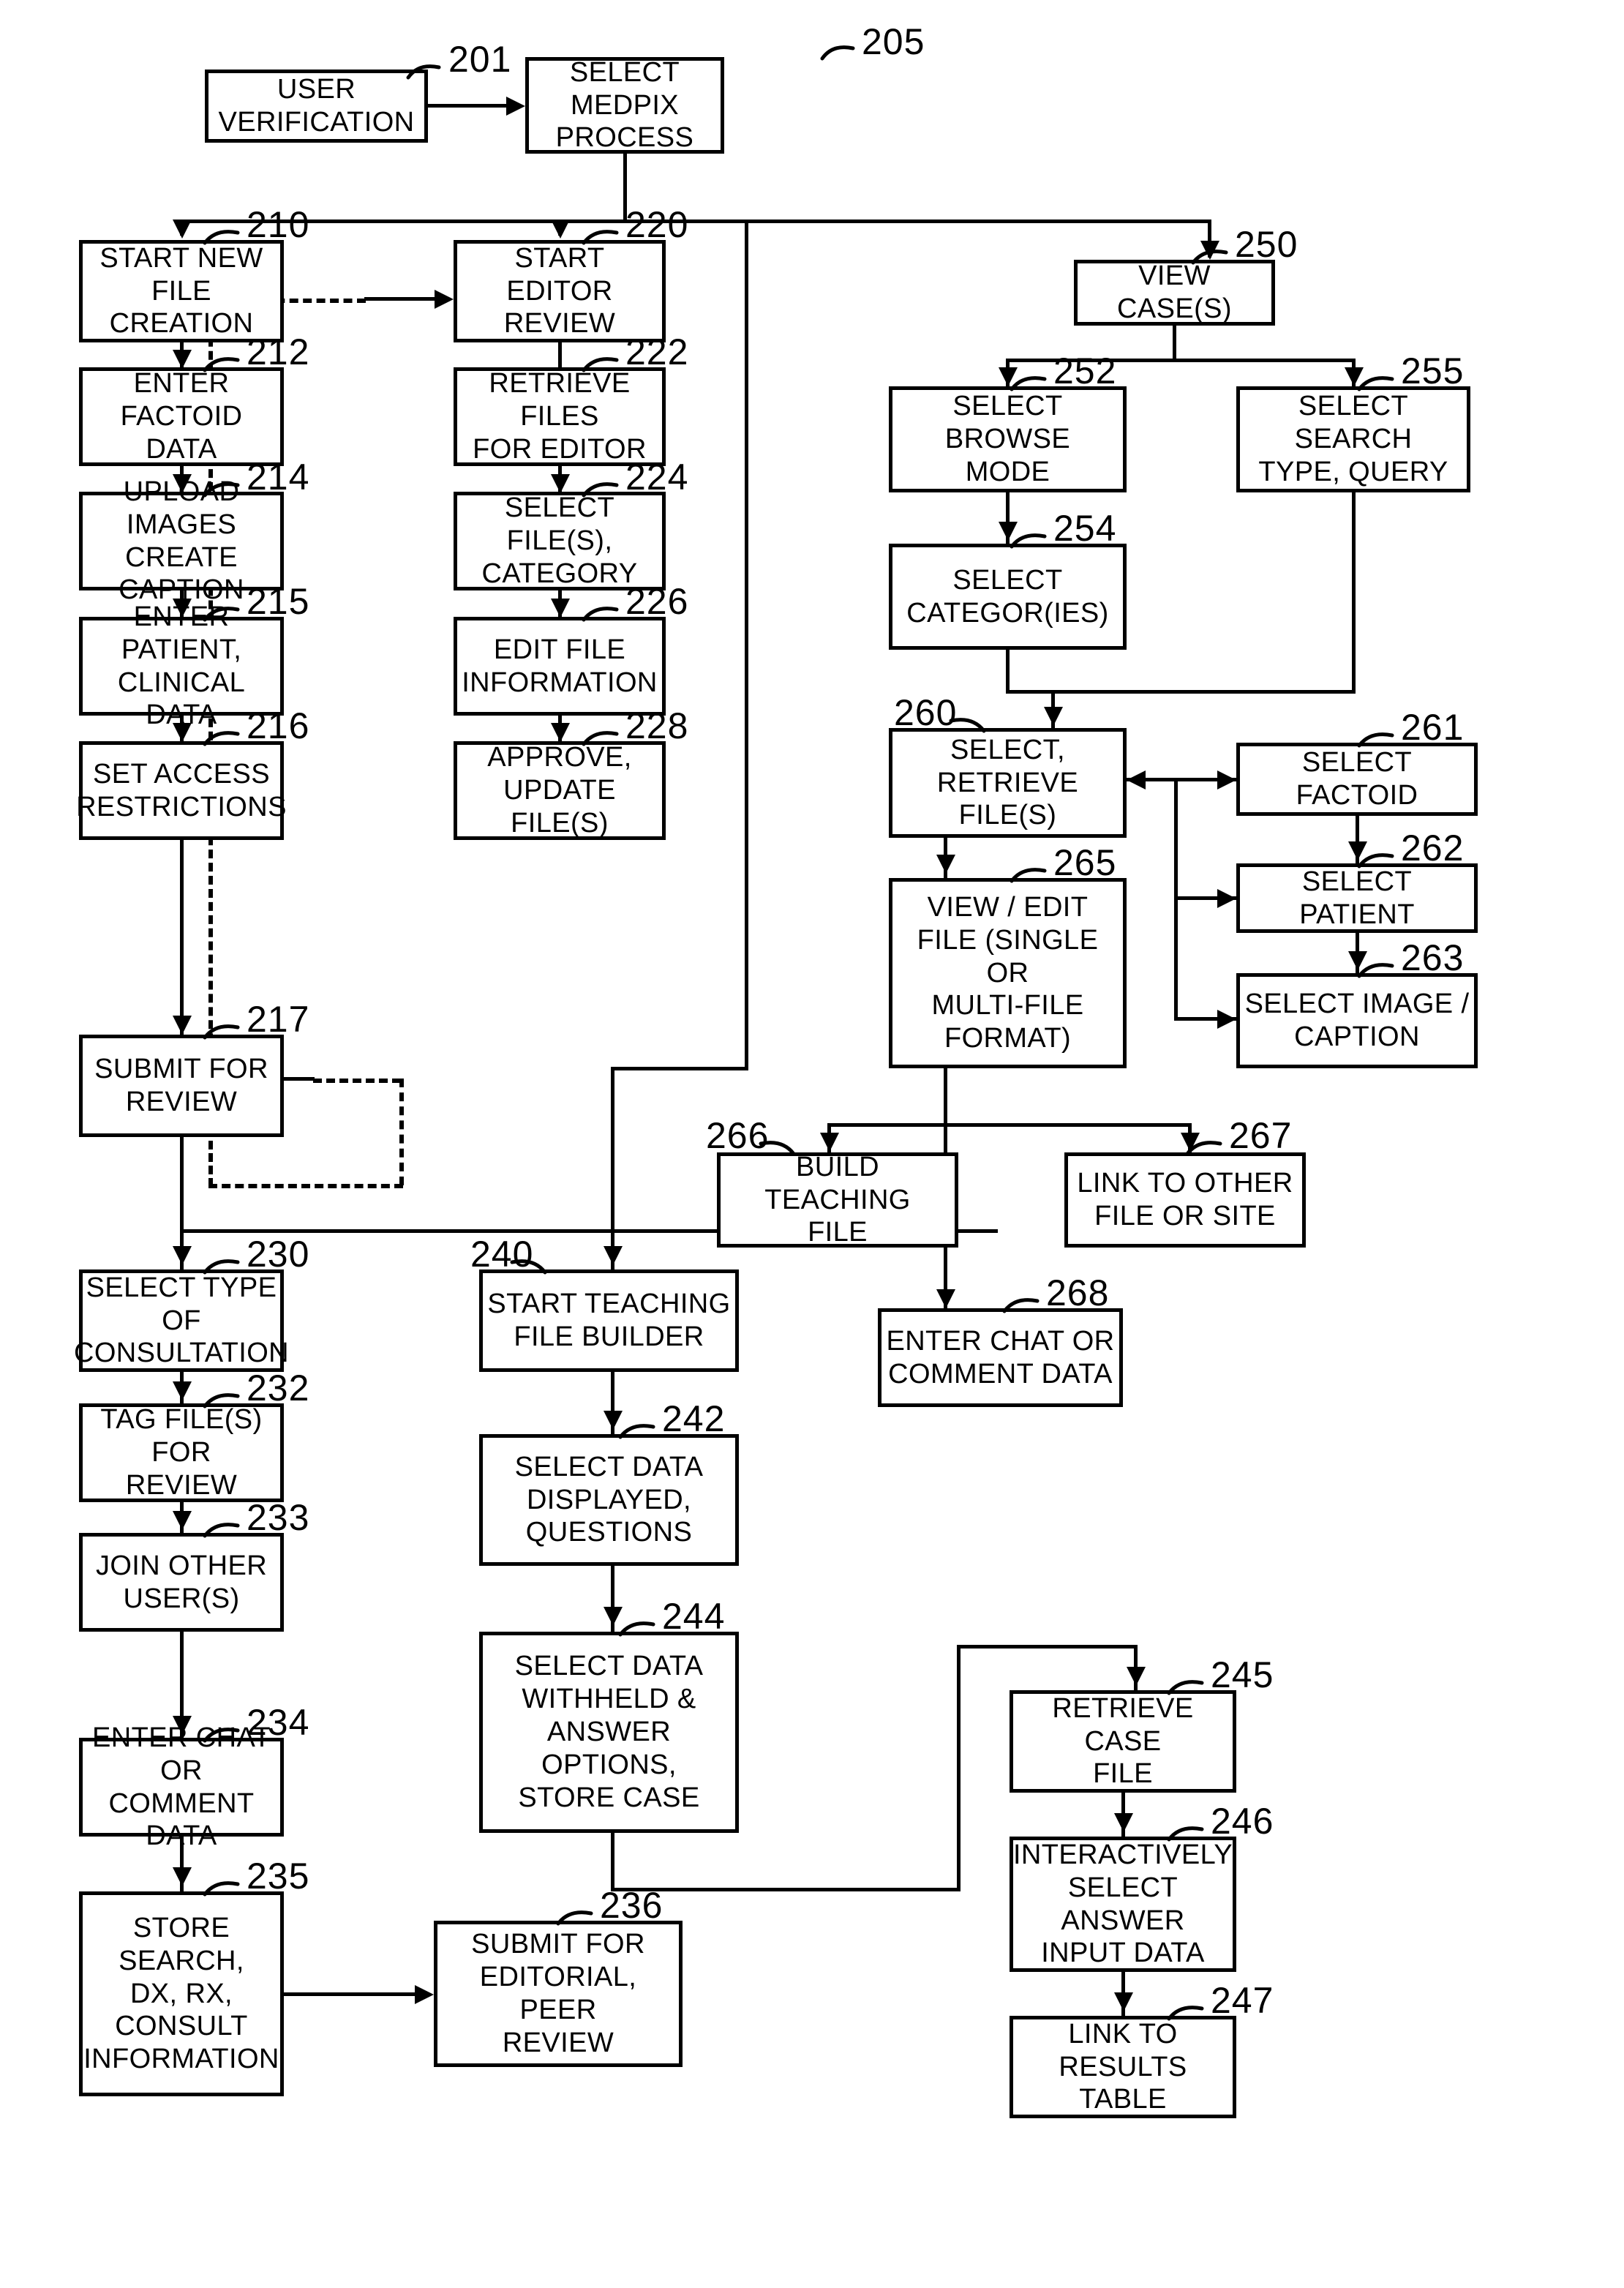 This screenshot has width=1624, height=2288. I want to click on ref-numeral-262: 262, so click(1433, 848).